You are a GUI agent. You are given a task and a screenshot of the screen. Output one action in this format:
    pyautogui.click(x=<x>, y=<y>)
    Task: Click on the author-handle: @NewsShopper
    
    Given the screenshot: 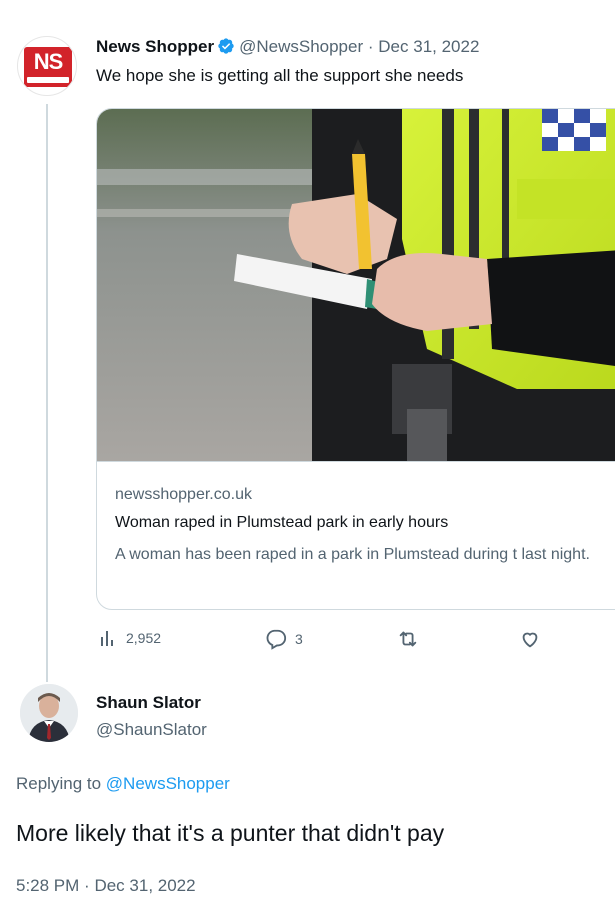 What is the action you would take?
    pyautogui.click(x=301, y=46)
    